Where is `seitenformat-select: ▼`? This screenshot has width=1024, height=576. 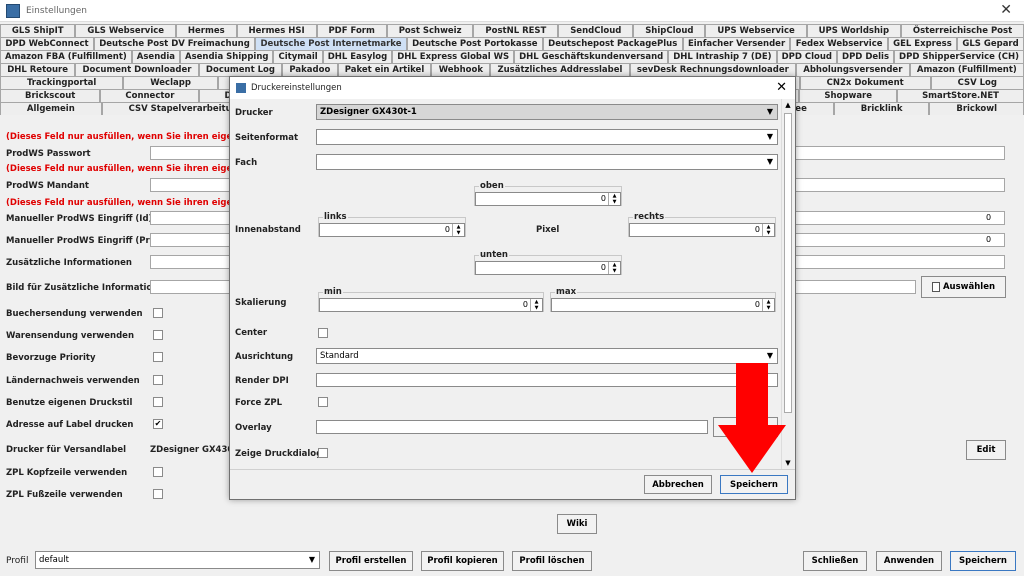
seitenformat-select: ▼ is located at coordinates (547, 137).